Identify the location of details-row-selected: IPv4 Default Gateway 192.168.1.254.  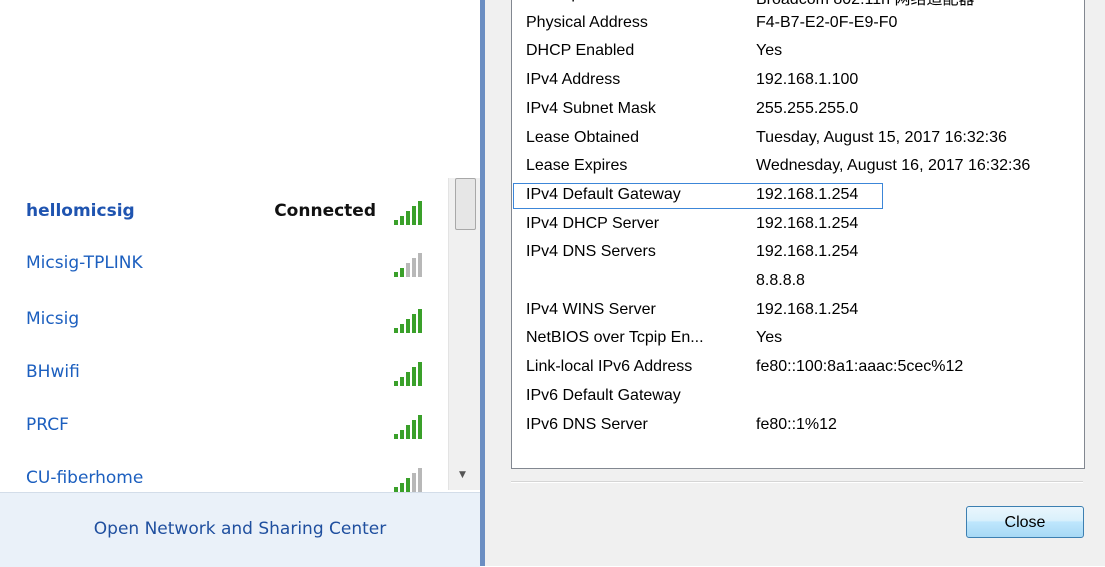
(698, 195).